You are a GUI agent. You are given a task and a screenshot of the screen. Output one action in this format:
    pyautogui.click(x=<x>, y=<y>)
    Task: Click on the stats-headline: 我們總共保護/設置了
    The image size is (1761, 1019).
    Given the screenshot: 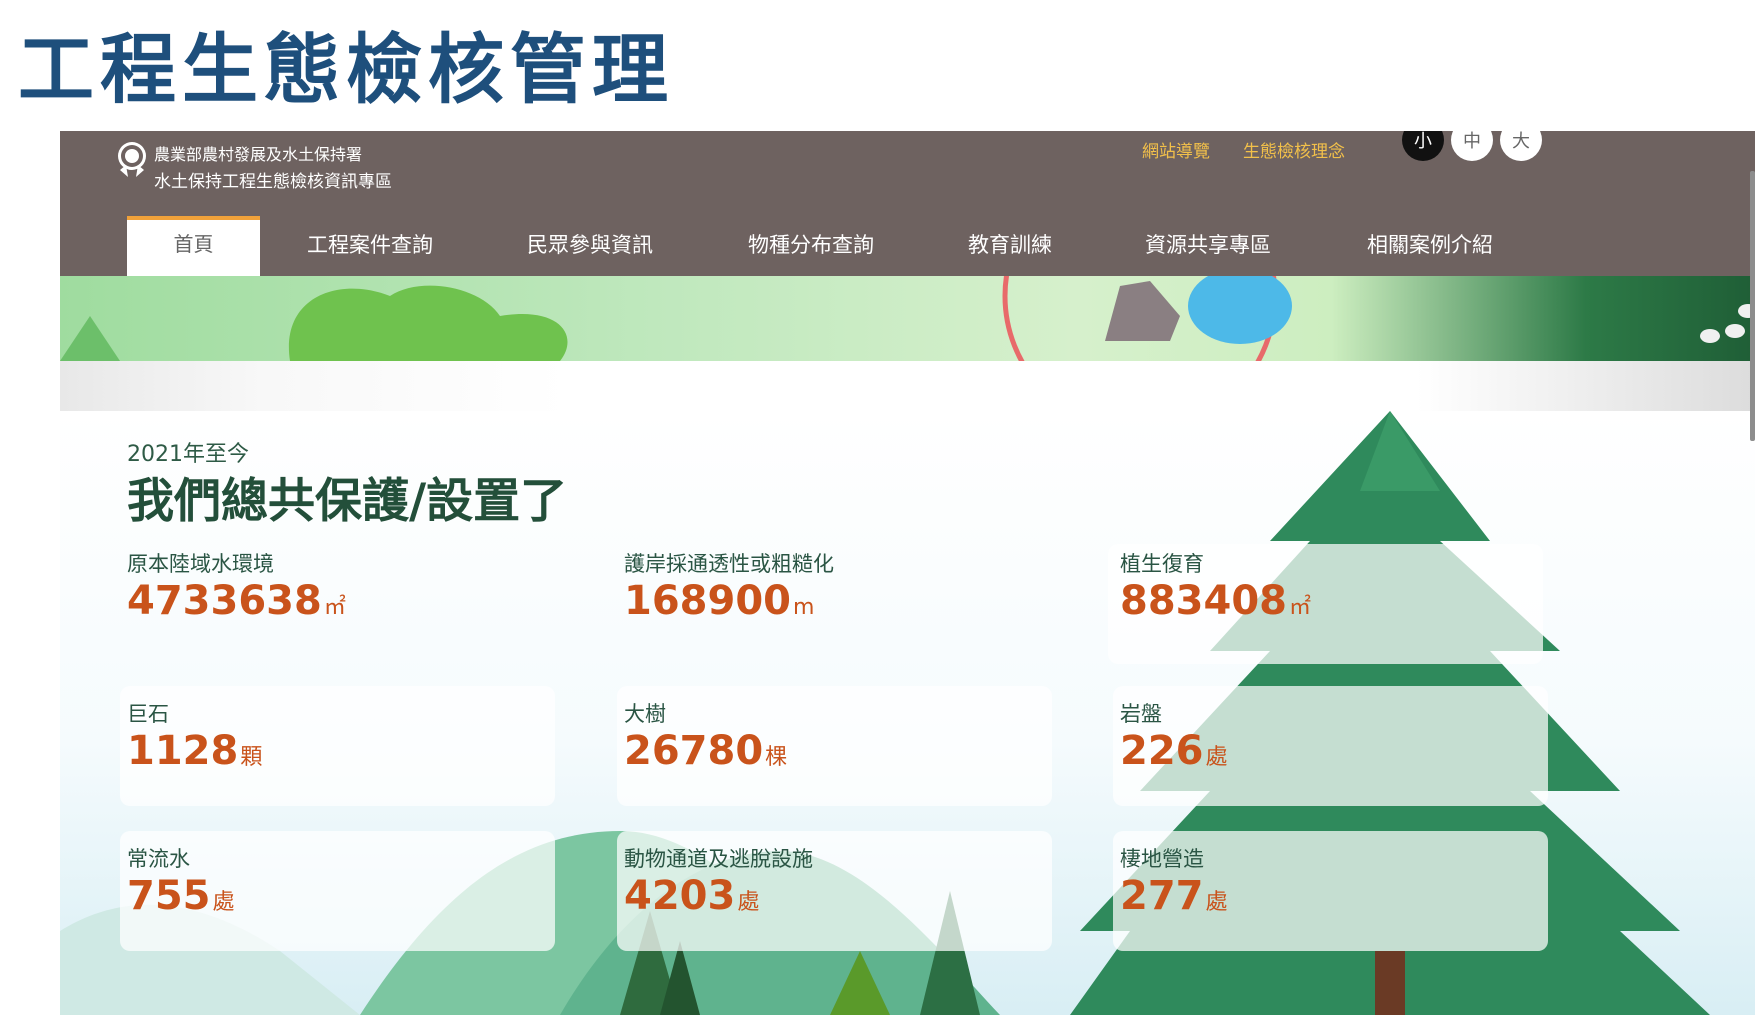 What is the action you would take?
    pyautogui.click(x=347, y=501)
    